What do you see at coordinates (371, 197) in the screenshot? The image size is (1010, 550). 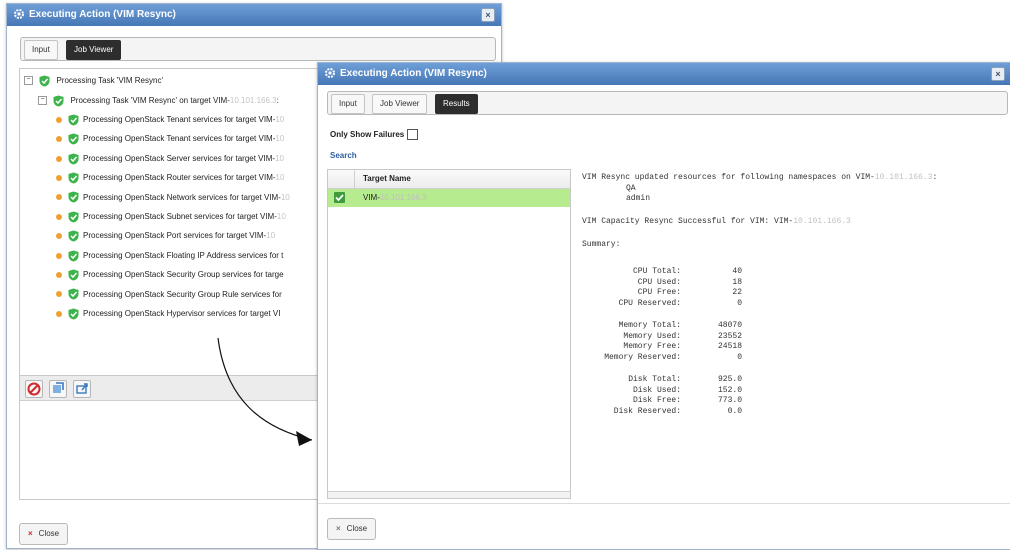 I see `target-name-prefix: VIM-` at bounding box center [371, 197].